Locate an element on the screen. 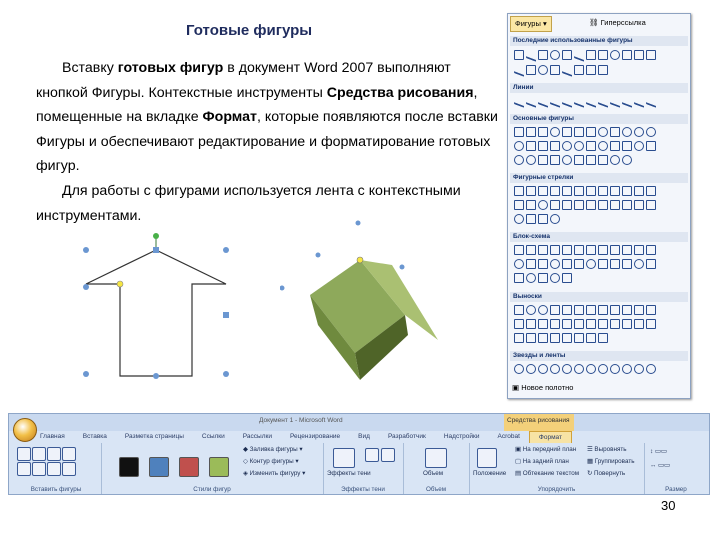 This screenshot has height=540, width=720. callout-shape-icon is located at coordinates (54, 469).